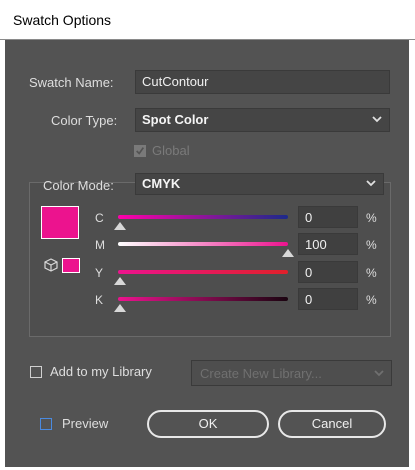 The image size is (415, 470). Describe the element at coordinates (71, 82) in the screenshot. I see `swatch-name-label: Swatch Name:` at that location.